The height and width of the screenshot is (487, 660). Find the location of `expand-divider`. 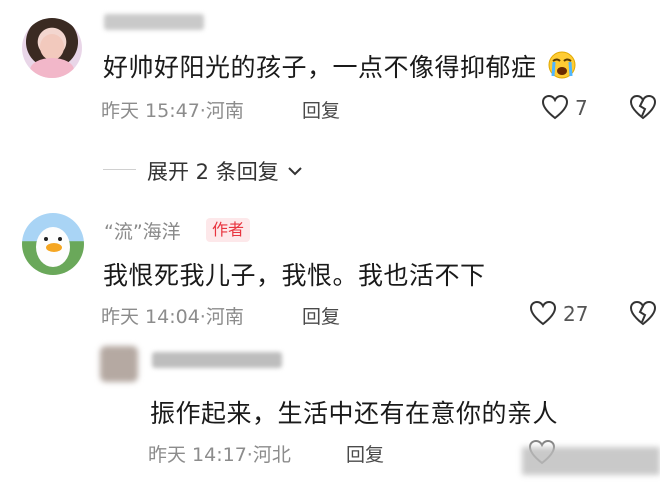

expand-divider is located at coordinates (119, 169).